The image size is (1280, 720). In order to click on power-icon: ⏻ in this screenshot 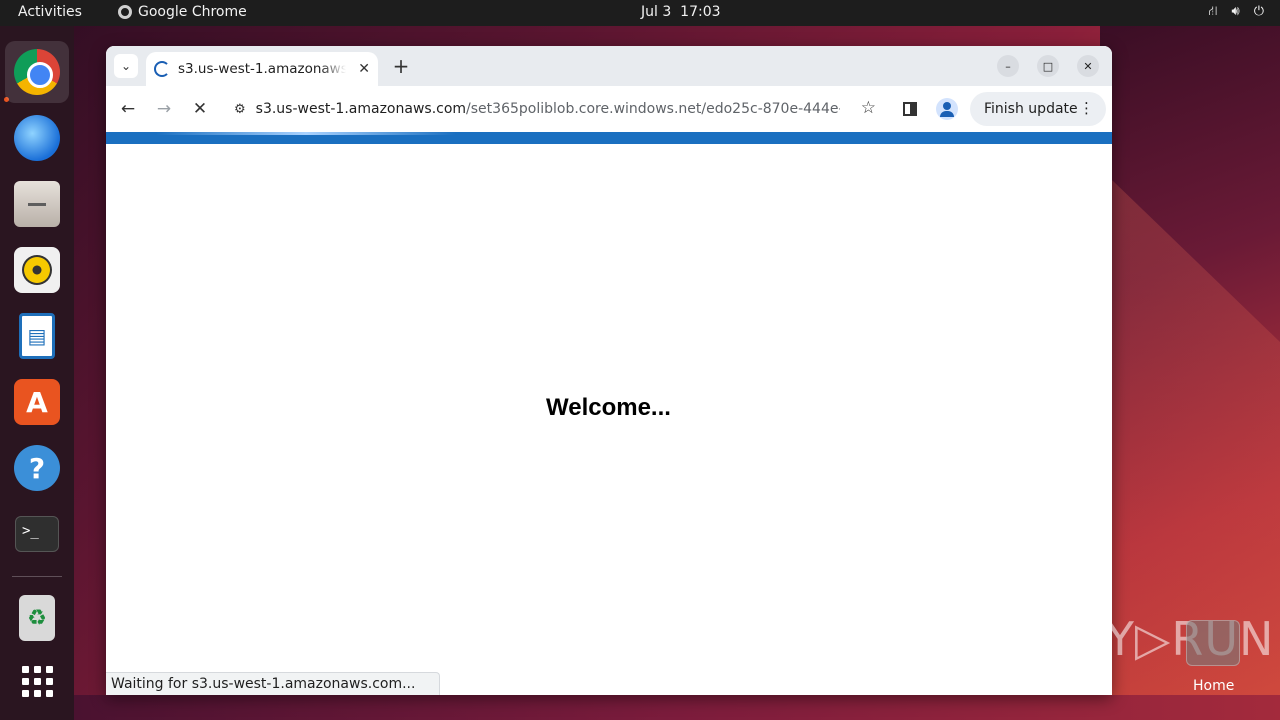, I will do `click(1258, 11)`.